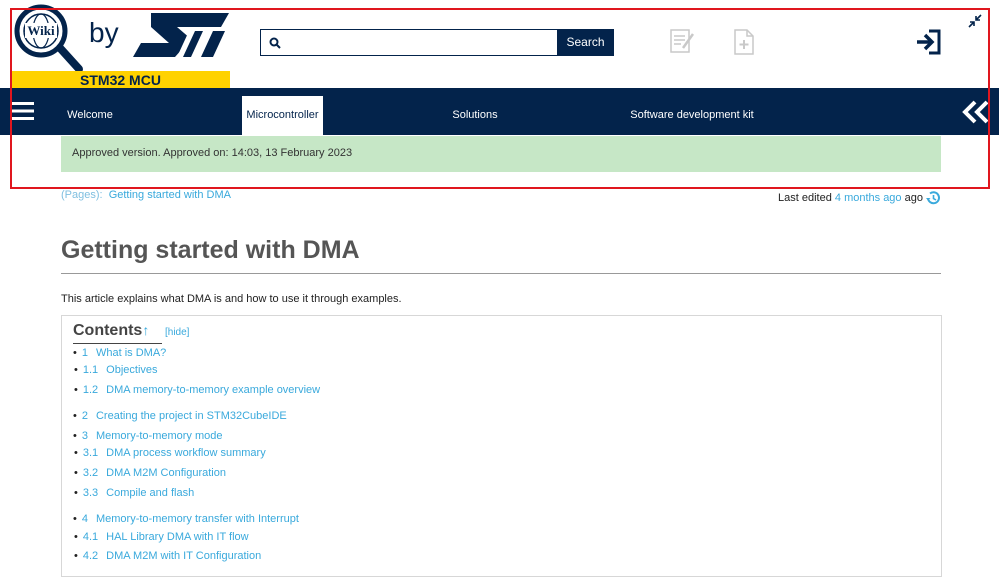 Image resolution: width=999 pixels, height=577 pixels. I want to click on st-logo-icon, so click(181, 35).